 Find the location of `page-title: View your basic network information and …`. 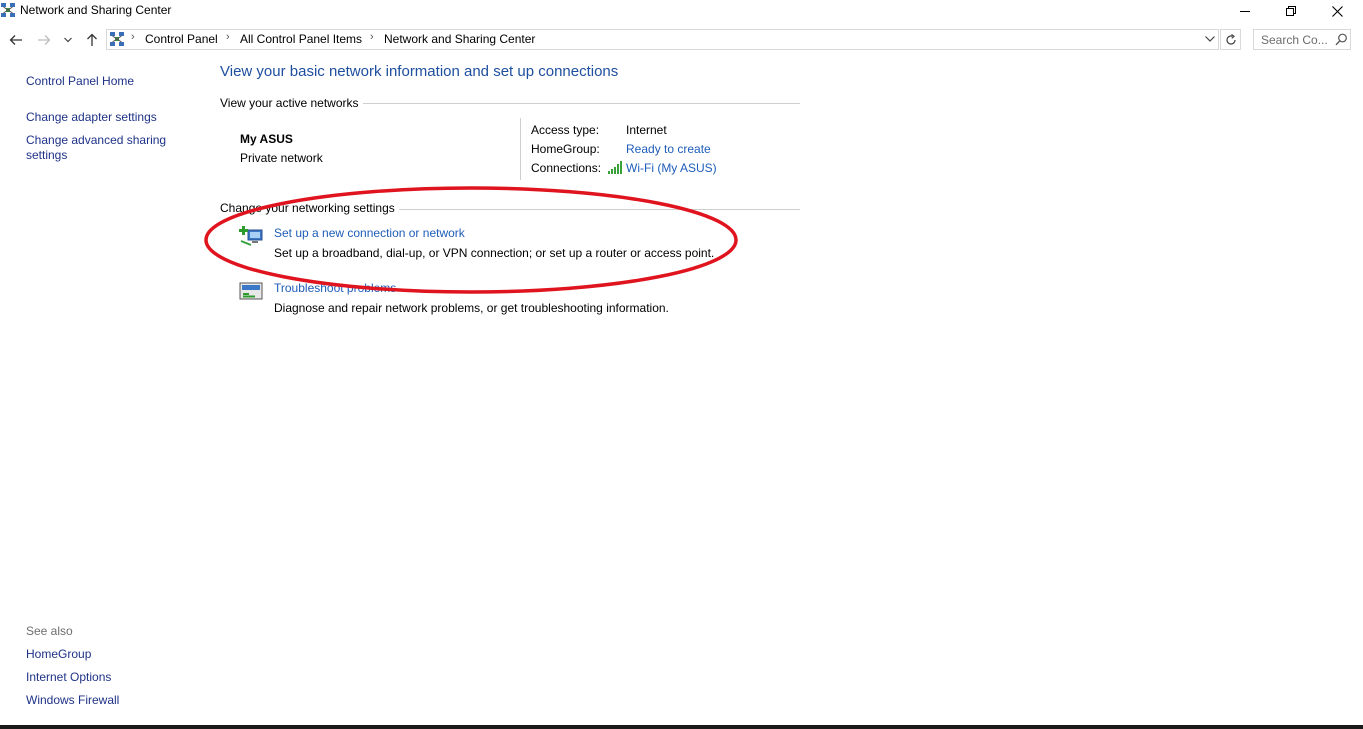

page-title: View your basic network information and … is located at coordinates (419, 71).